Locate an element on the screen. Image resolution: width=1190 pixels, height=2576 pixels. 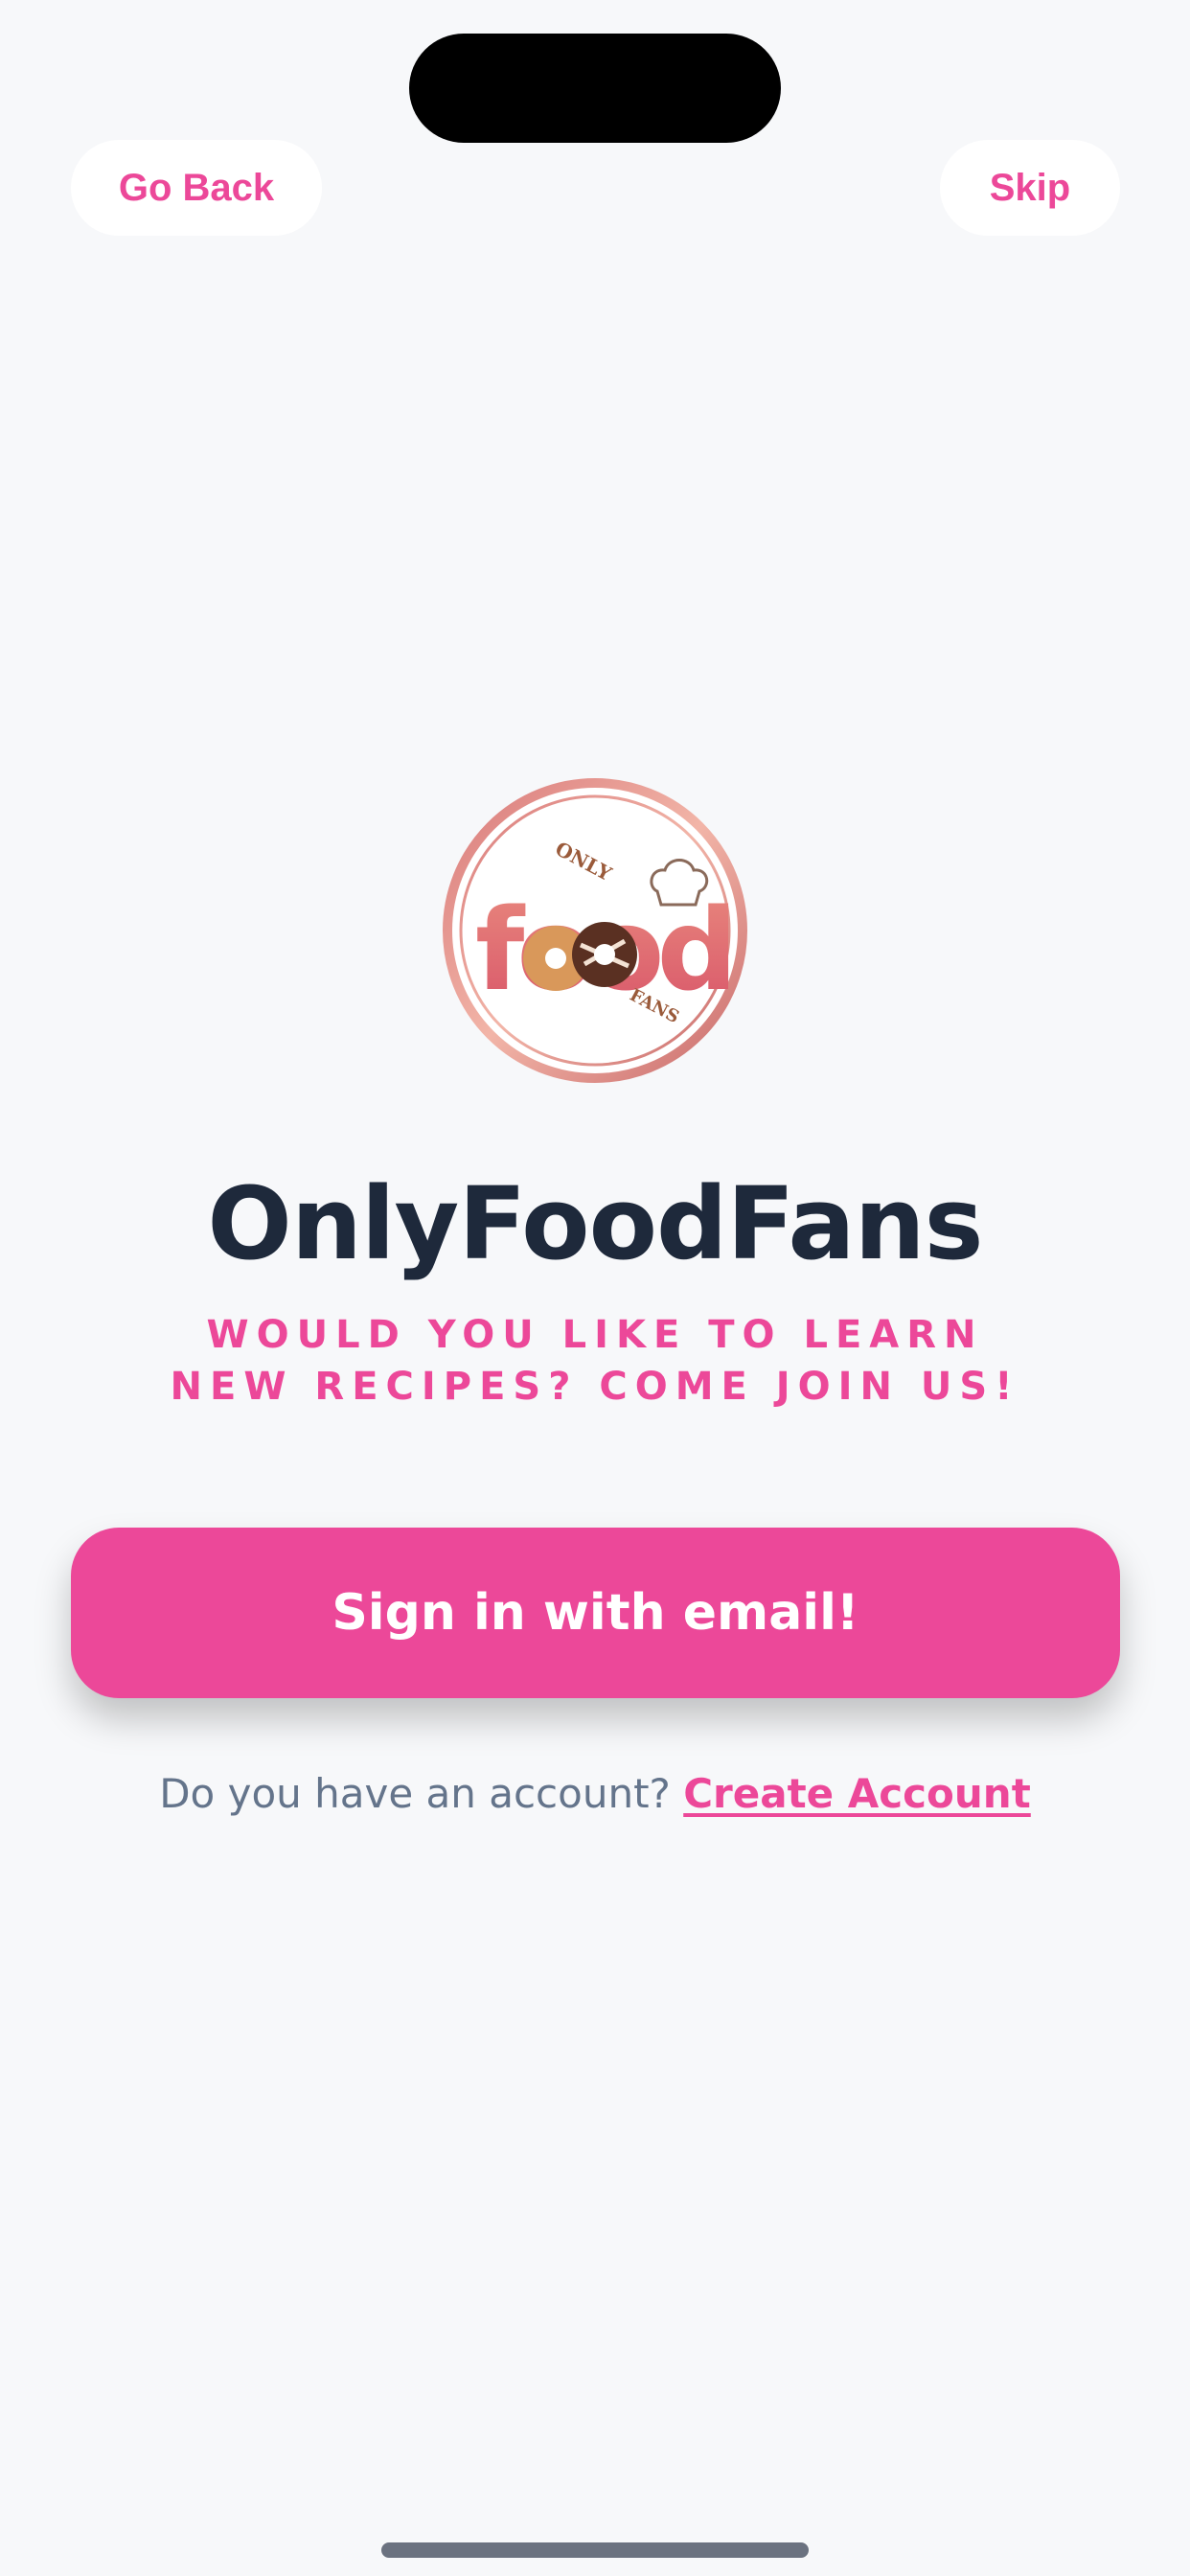
account-prompt-row: Do you have an account? Create Account is located at coordinates (595, 1794).